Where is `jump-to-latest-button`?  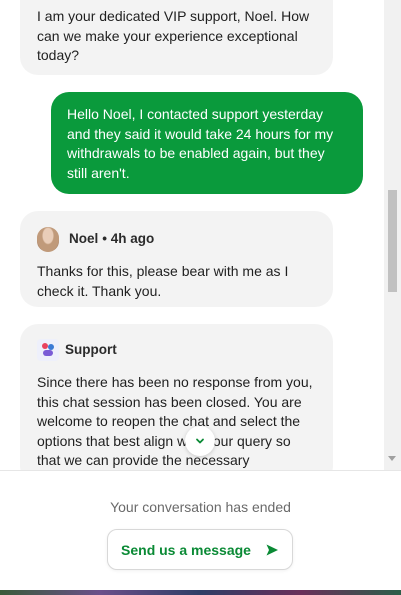 jump-to-latest-button is located at coordinates (200, 441).